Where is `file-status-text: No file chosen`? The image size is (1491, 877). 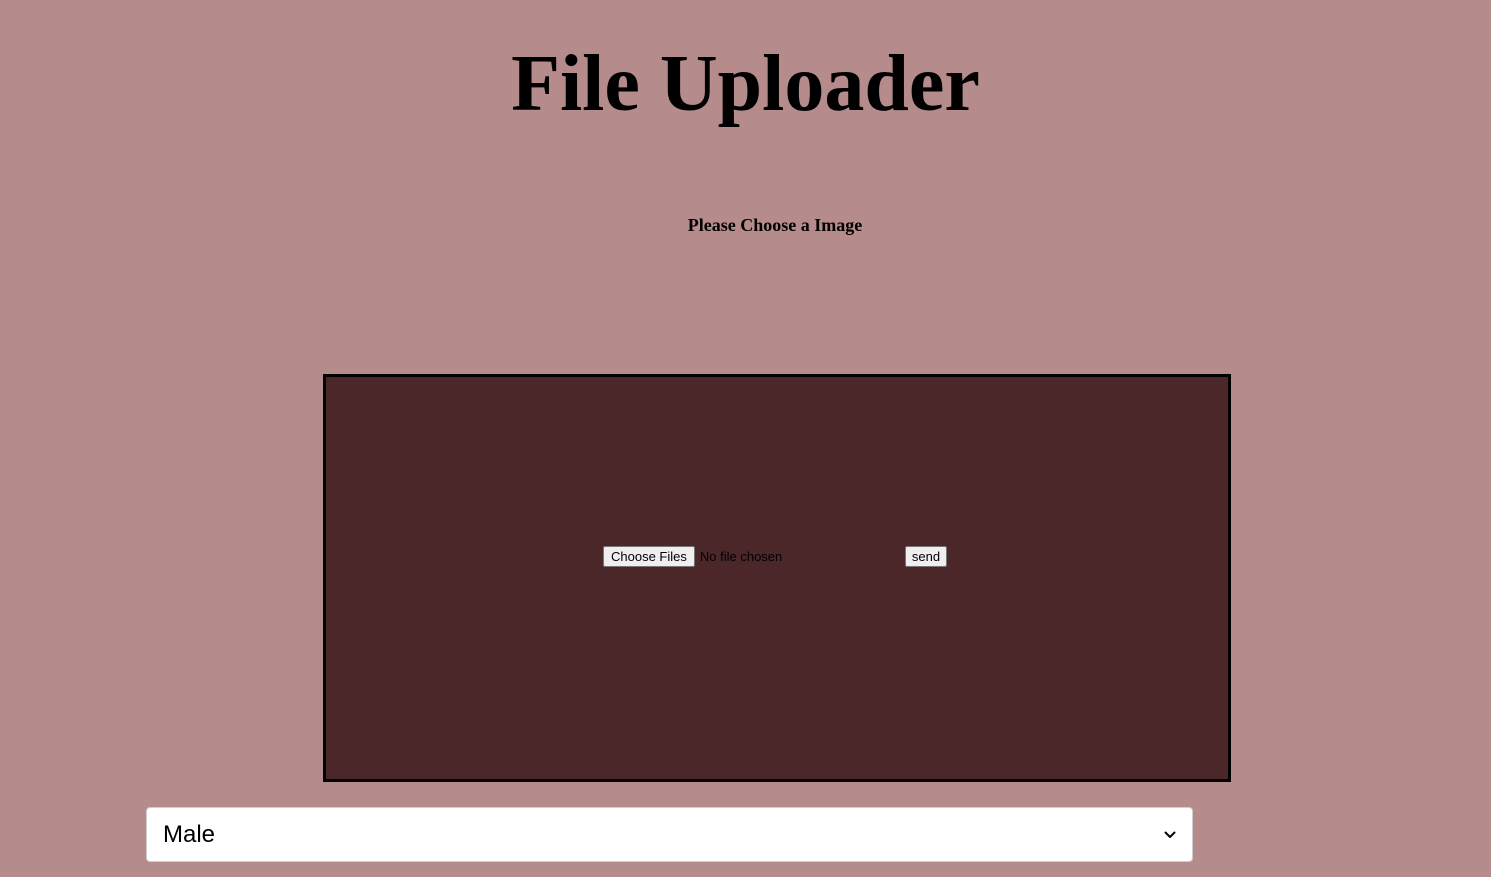
file-status-text: No file chosen is located at coordinates (741, 556).